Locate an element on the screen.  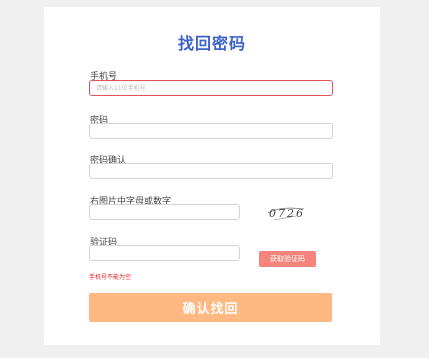
page-title: 找回密码 is located at coordinates (211, 43).